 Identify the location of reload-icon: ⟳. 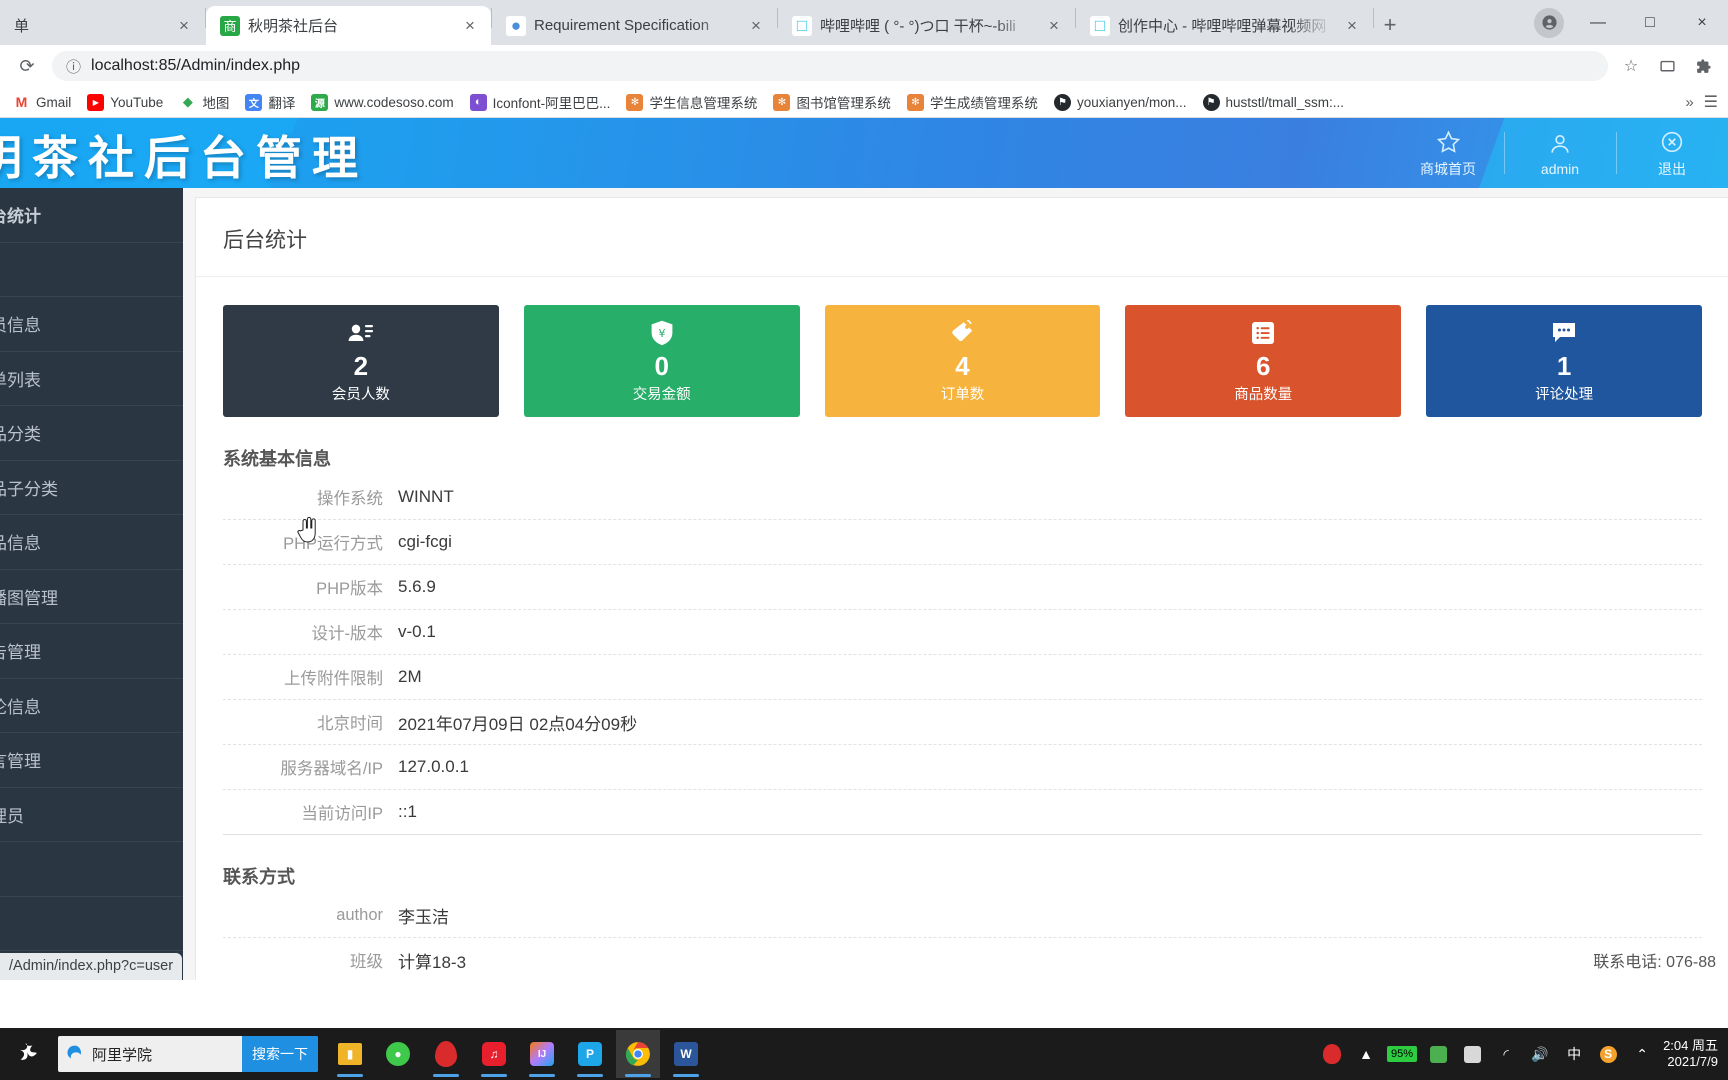
(27, 66).